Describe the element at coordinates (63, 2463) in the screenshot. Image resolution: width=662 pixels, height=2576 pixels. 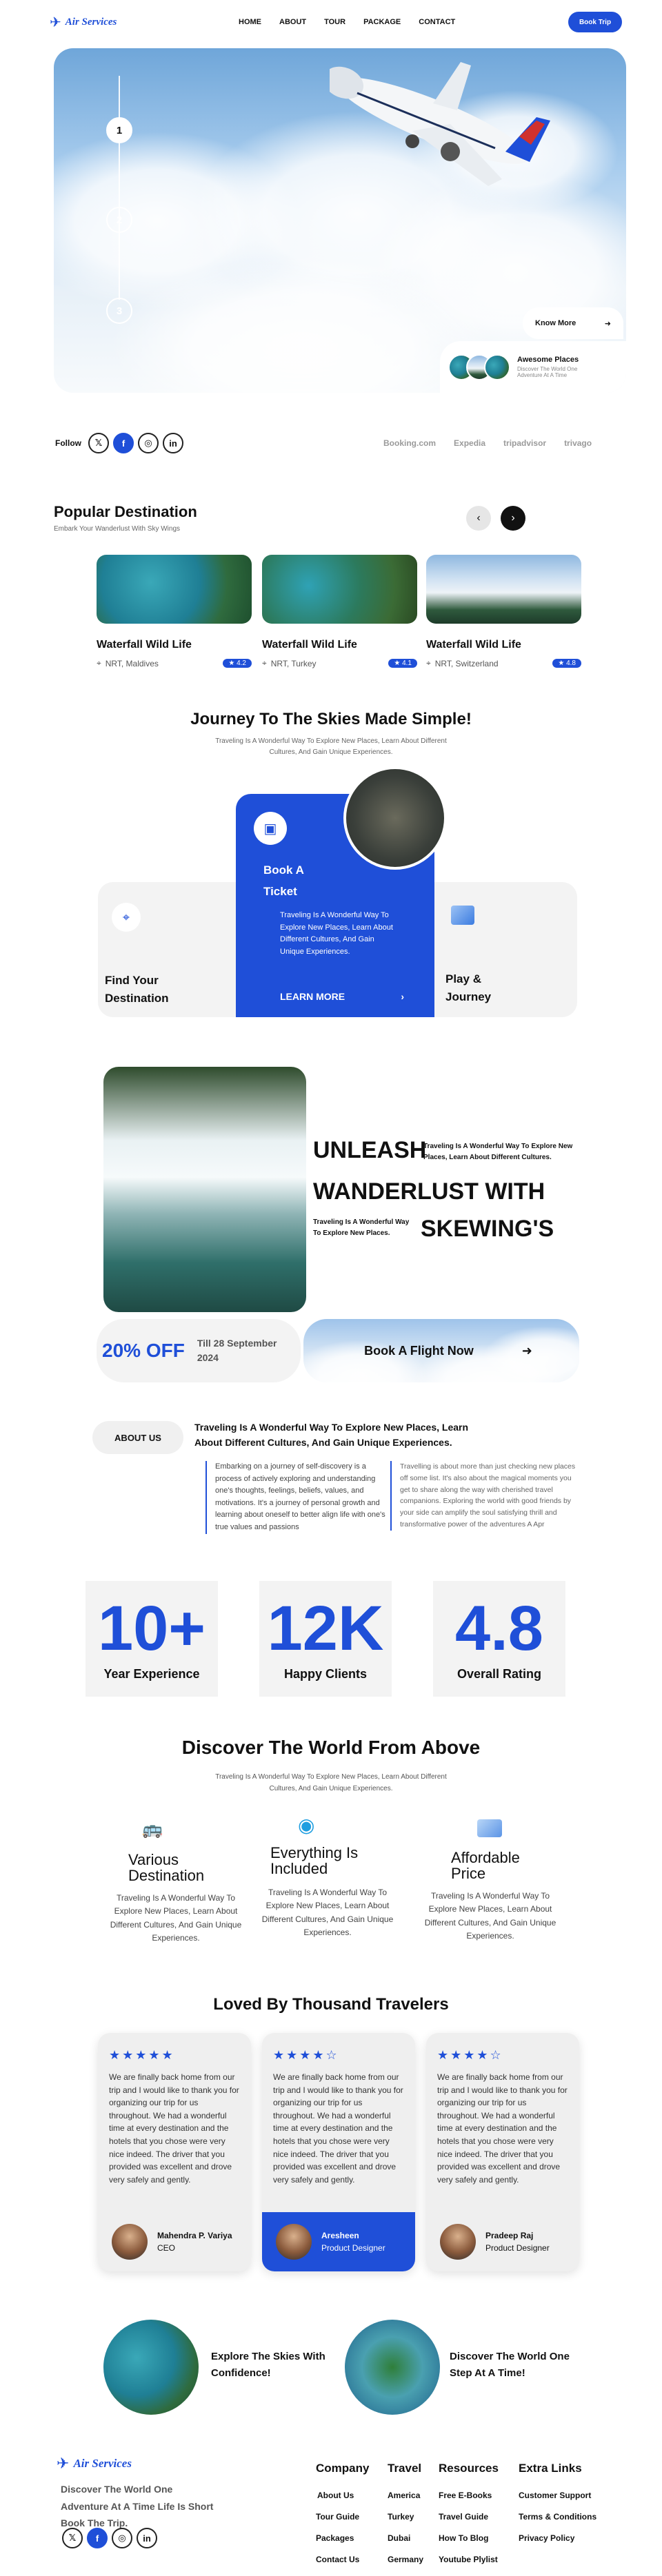
I see `plane-logo-icon: ✈` at that location.